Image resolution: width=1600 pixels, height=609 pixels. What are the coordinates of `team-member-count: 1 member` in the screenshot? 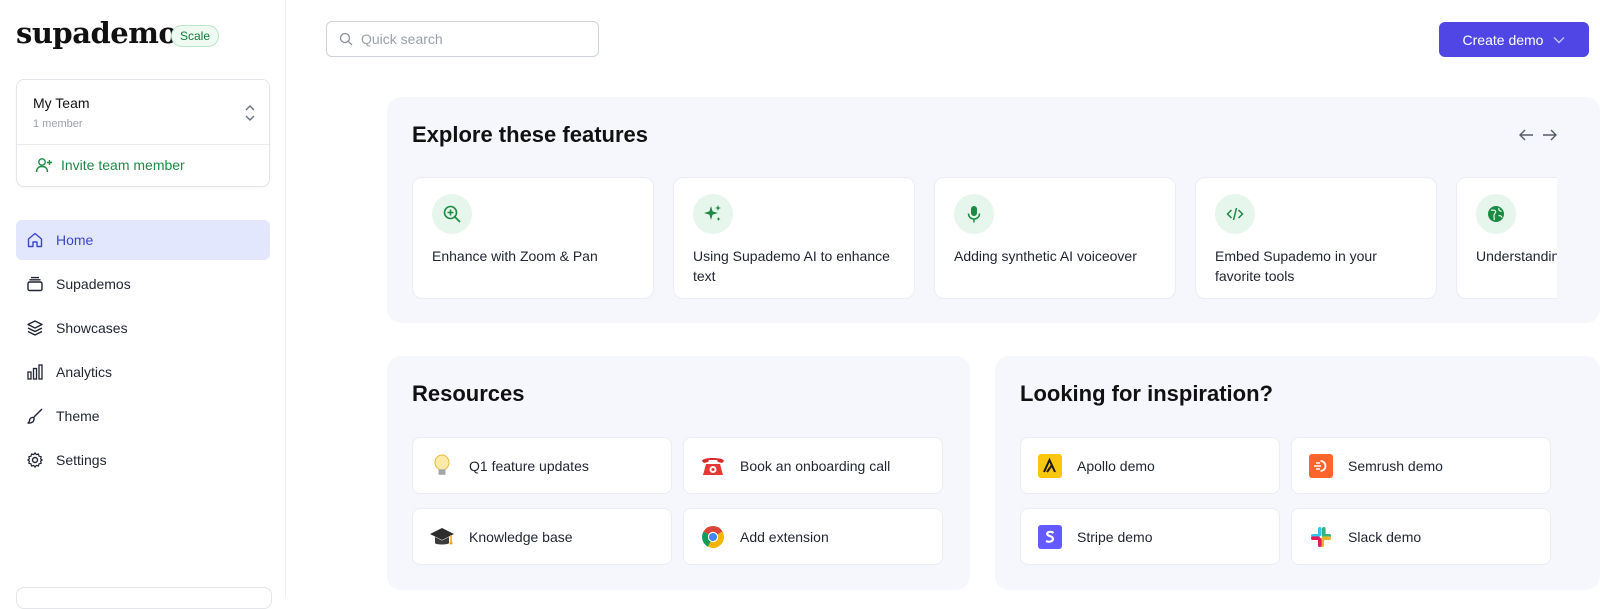 It's located at (58, 124).